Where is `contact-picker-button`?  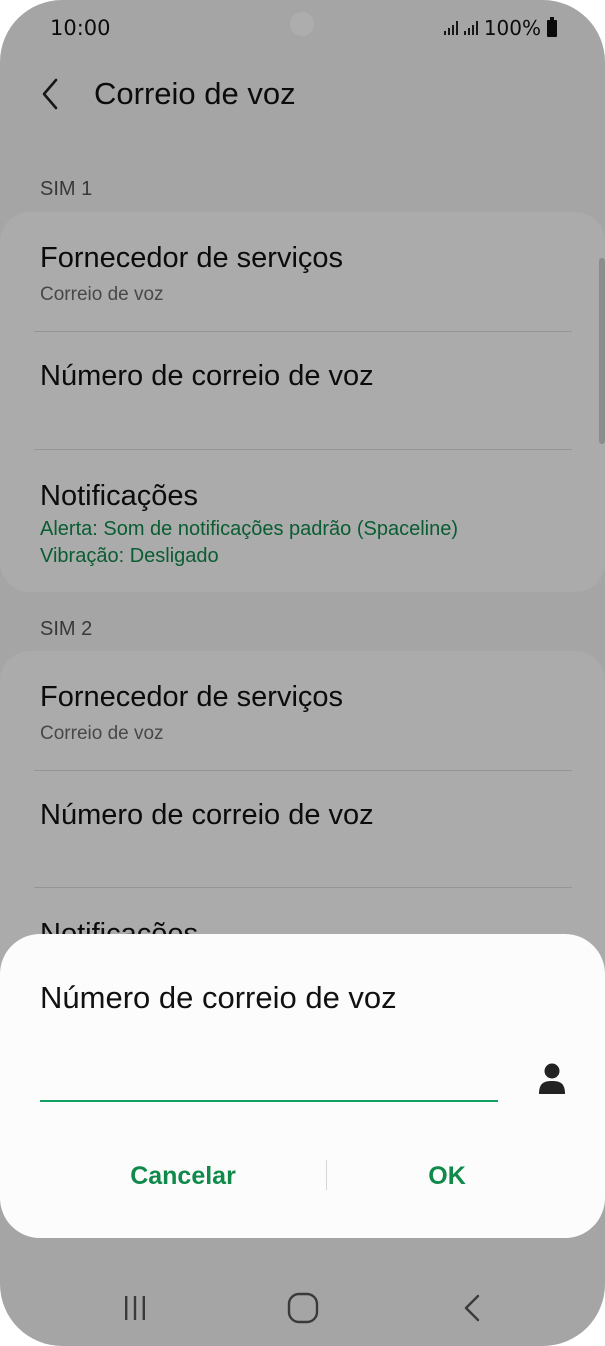 contact-picker-button is located at coordinates (552, 1080).